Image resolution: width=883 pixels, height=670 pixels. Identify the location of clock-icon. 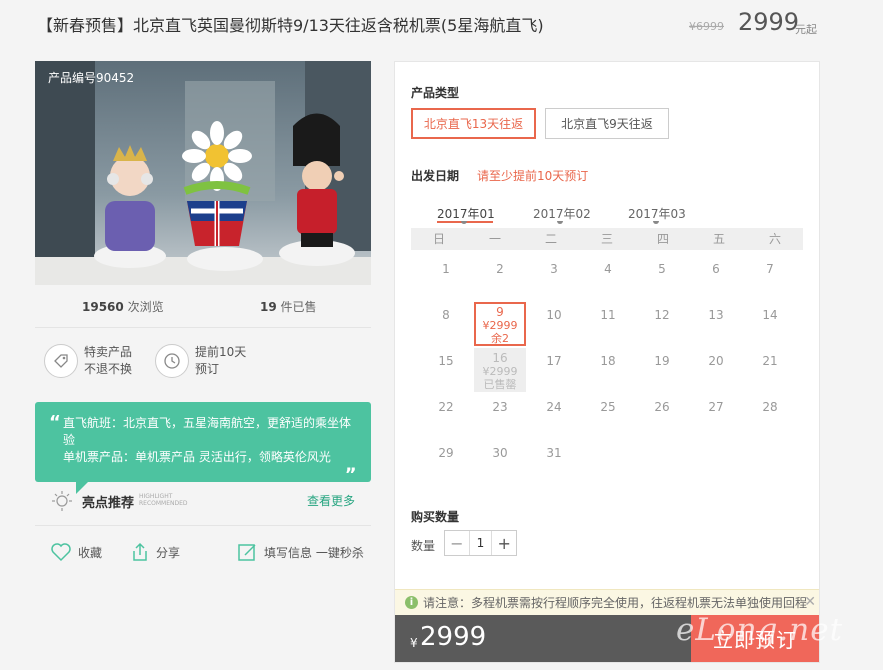
(172, 361).